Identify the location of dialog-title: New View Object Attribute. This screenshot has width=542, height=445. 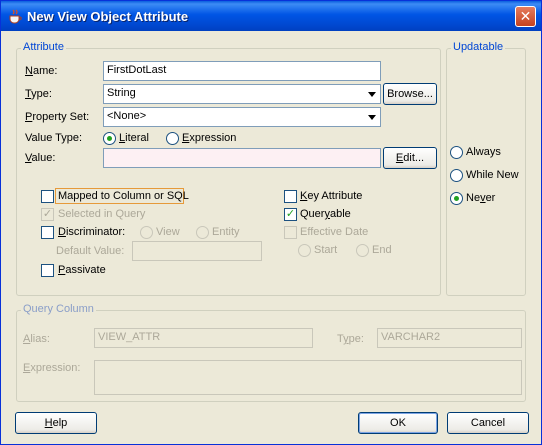
(108, 16).